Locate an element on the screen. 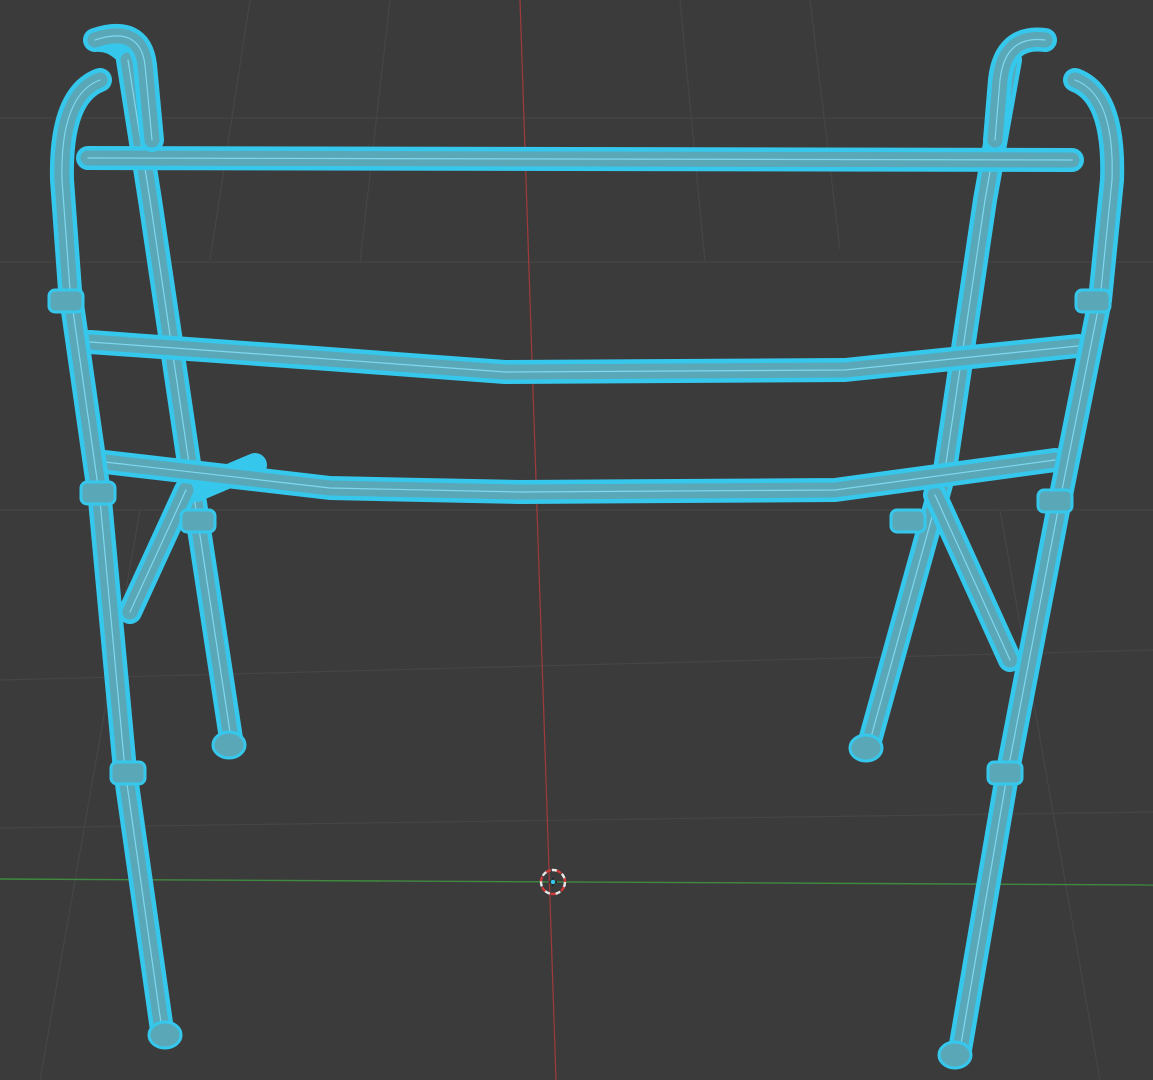 This screenshot has width=1153, height=1080. right-diagonal-brace is located at coordinates (972, 577).